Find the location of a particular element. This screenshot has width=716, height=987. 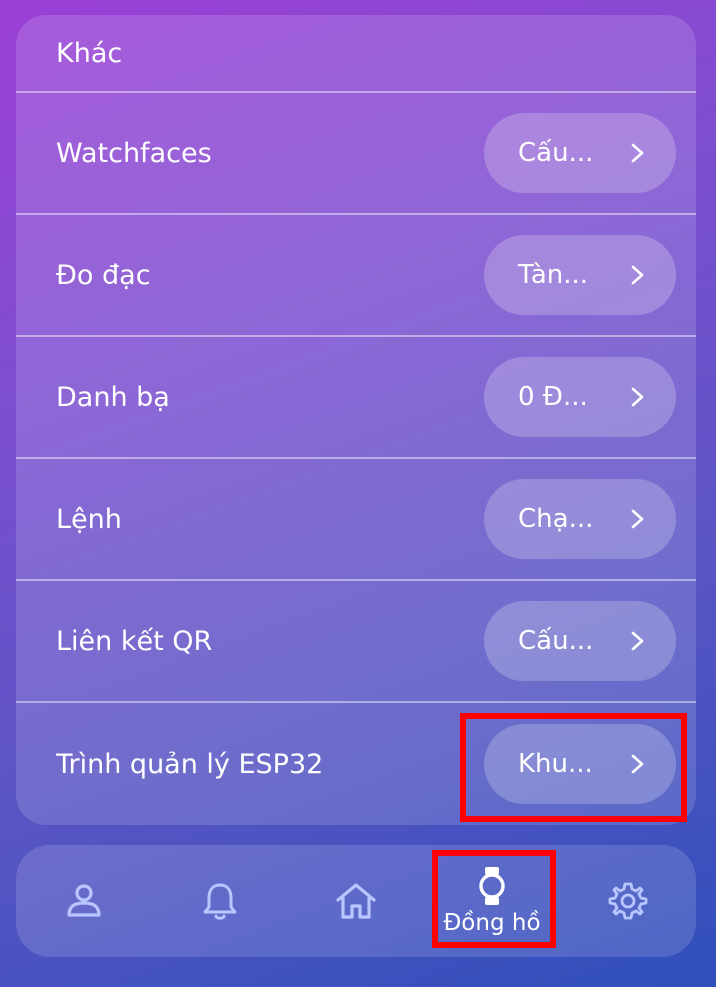

row-label: Danh bạ is located at coordinates (113, 397).